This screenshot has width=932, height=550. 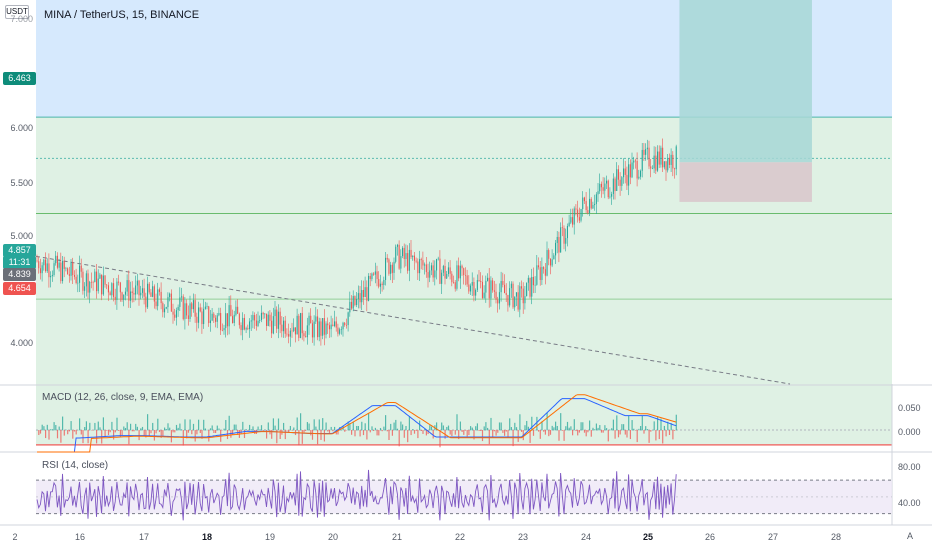 What do you see at coordinates (464, 497) in the screenshot?
I see `rsi-band` at bounding box center [464, 497].